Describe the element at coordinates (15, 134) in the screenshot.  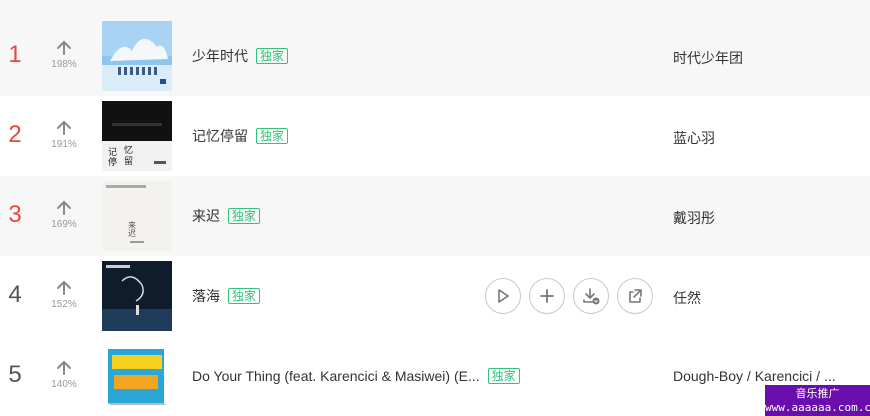
I see `rank-number: 2` at that location.